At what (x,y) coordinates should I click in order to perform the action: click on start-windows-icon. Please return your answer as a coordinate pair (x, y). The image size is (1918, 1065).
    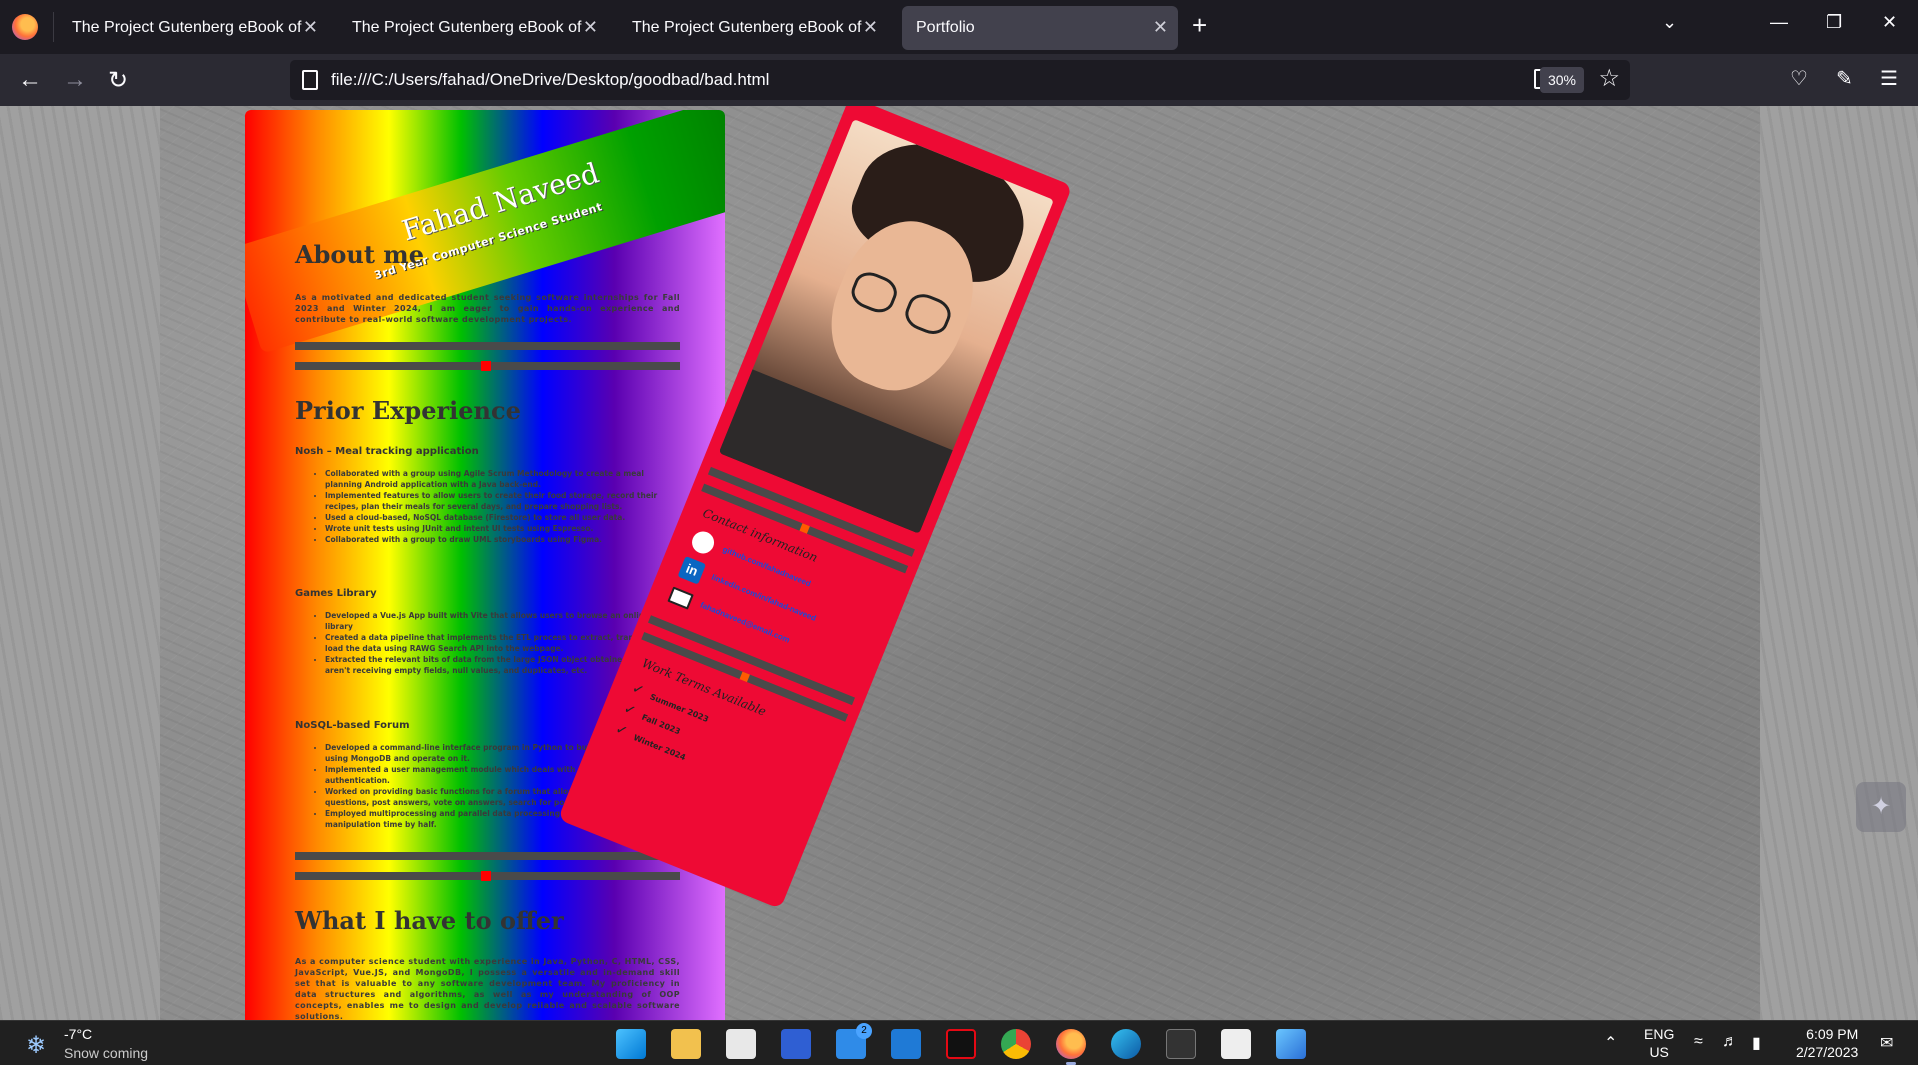
    Looking at the image, I should click on (631, 1044).